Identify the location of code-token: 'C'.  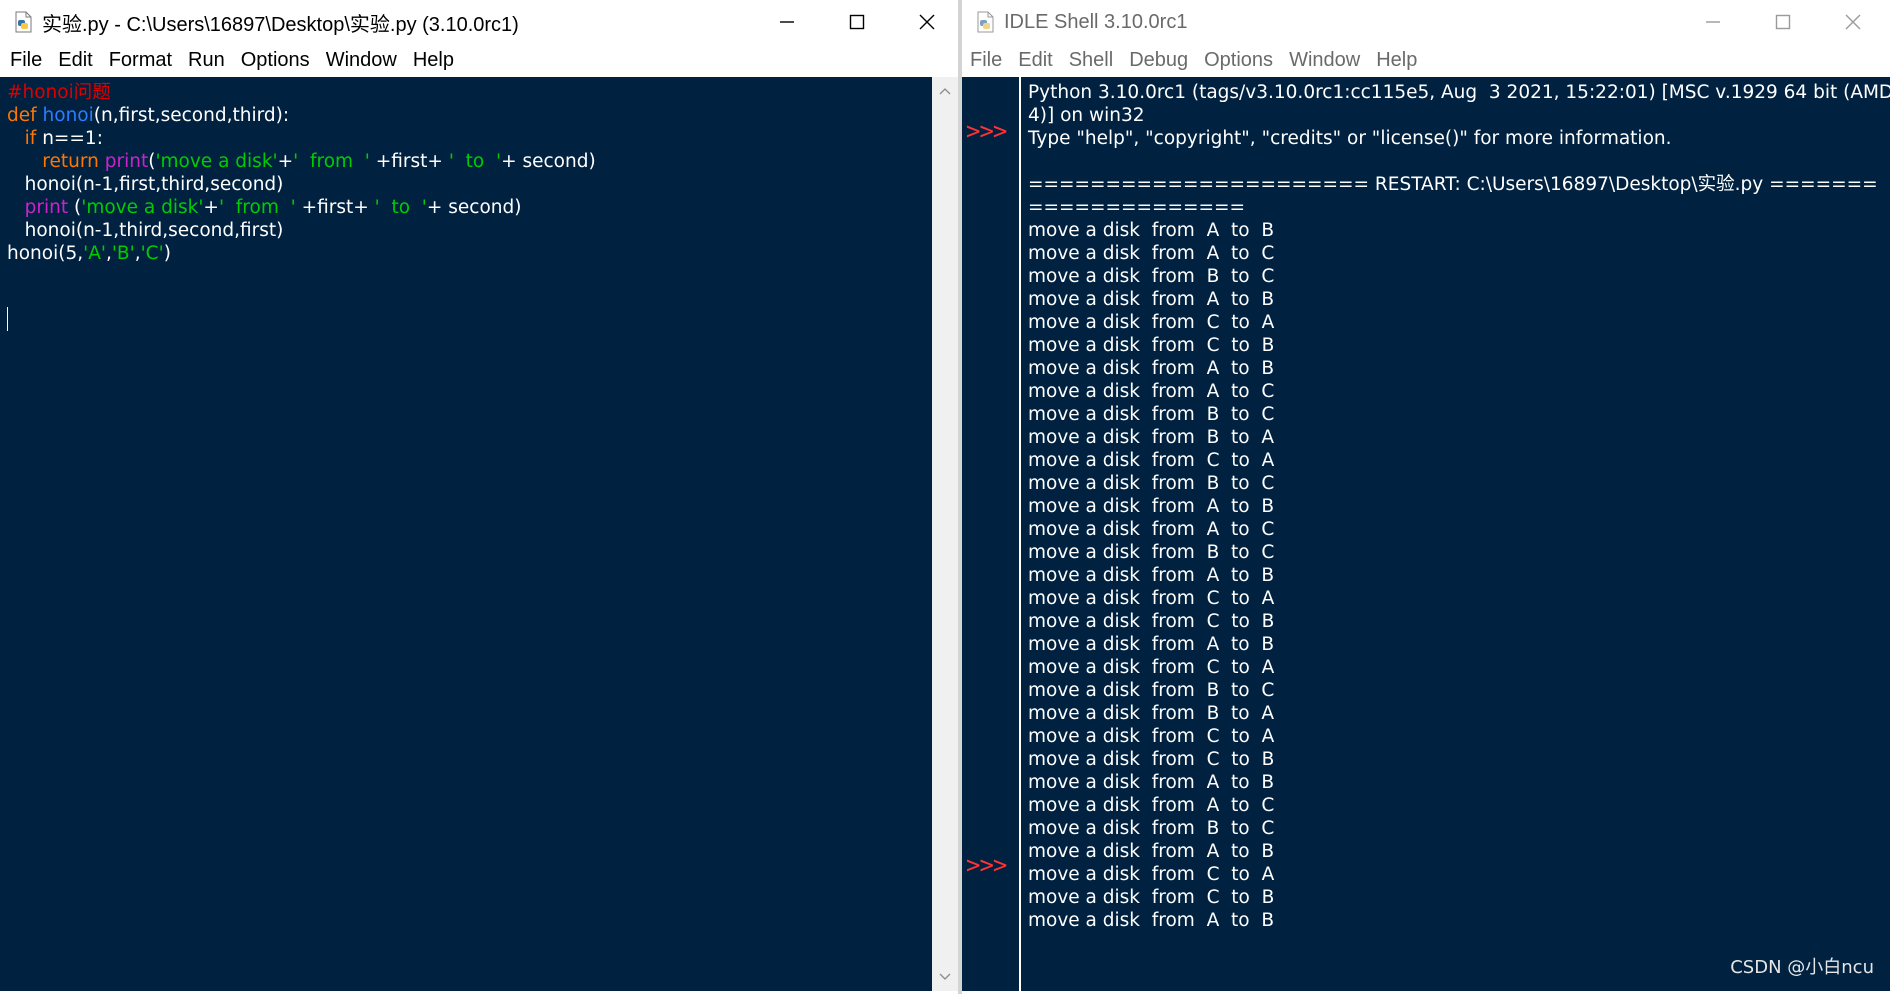
(152, 253).